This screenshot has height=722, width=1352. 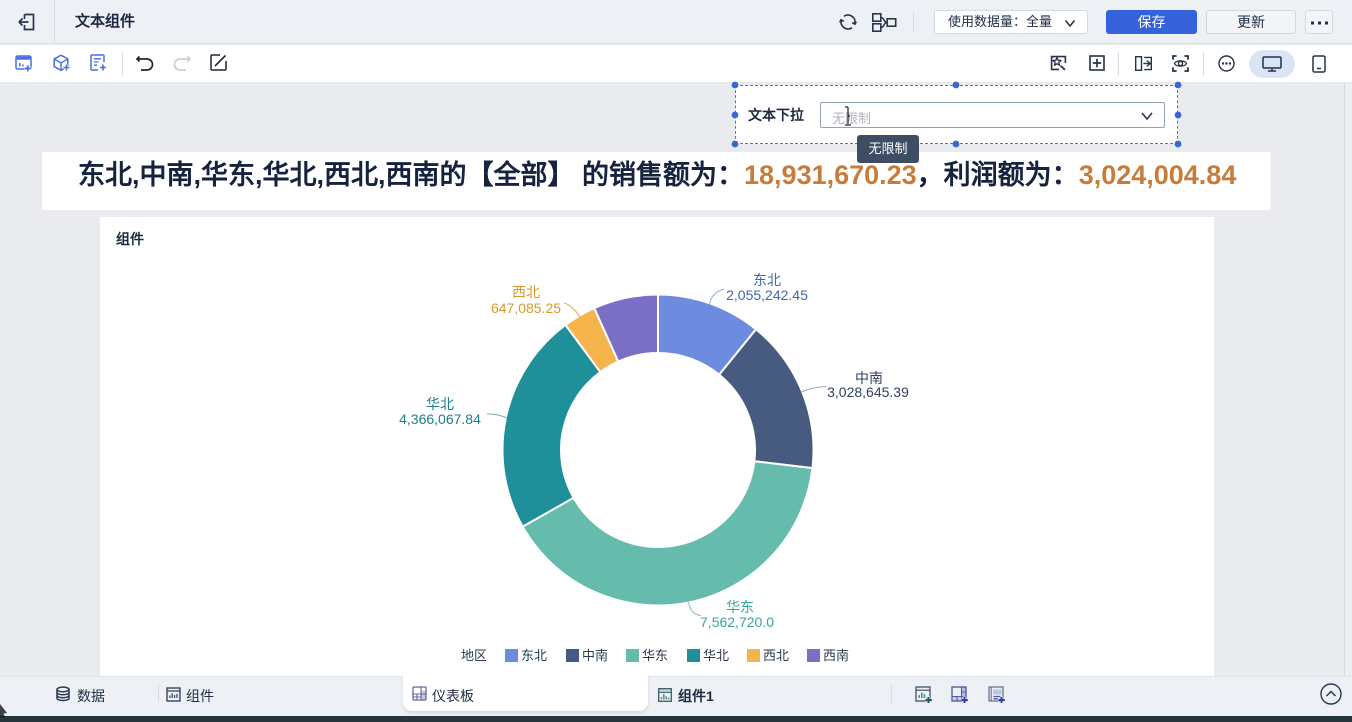 What do you see at coordinates (868, 392) in the screenshot?
I see `svg-text: 3,028,645.39` at bounding box center [868, 392].